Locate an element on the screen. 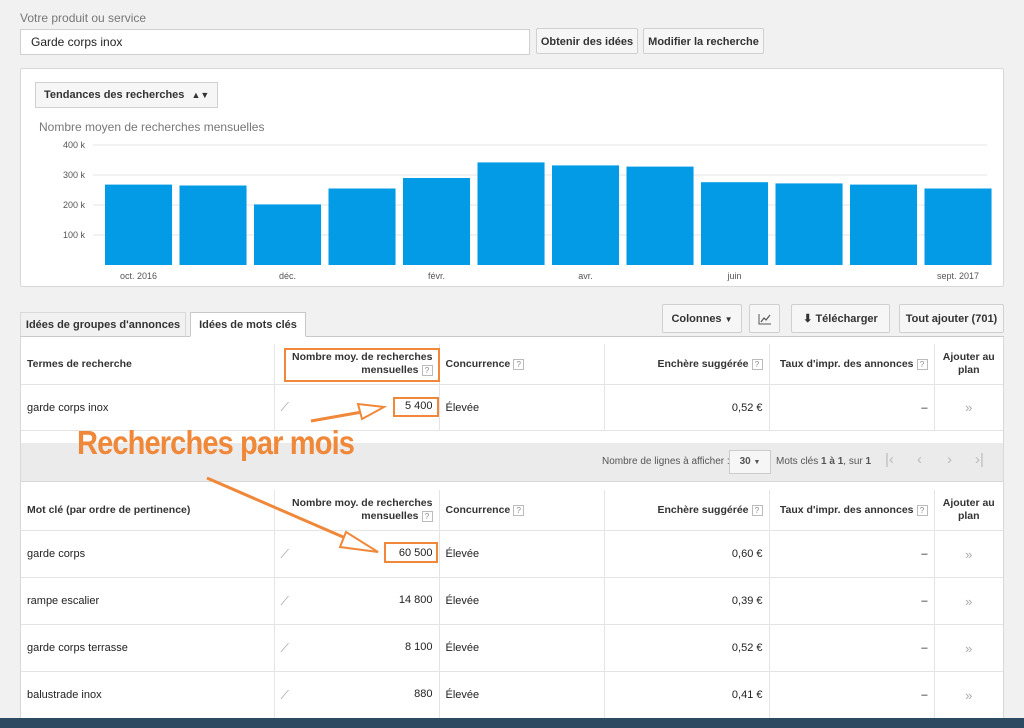  range-text: Mots clés 1 à 1, sur 1 is located at coordinates (823, 461).